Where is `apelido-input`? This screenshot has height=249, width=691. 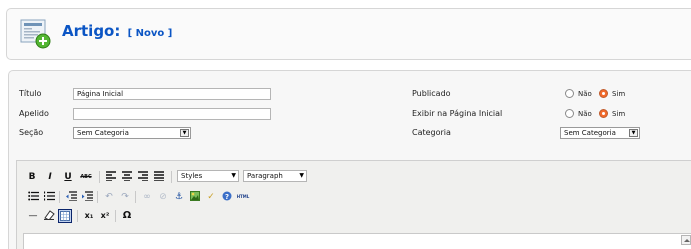
apelido-input is located at coordinates (172, 114).